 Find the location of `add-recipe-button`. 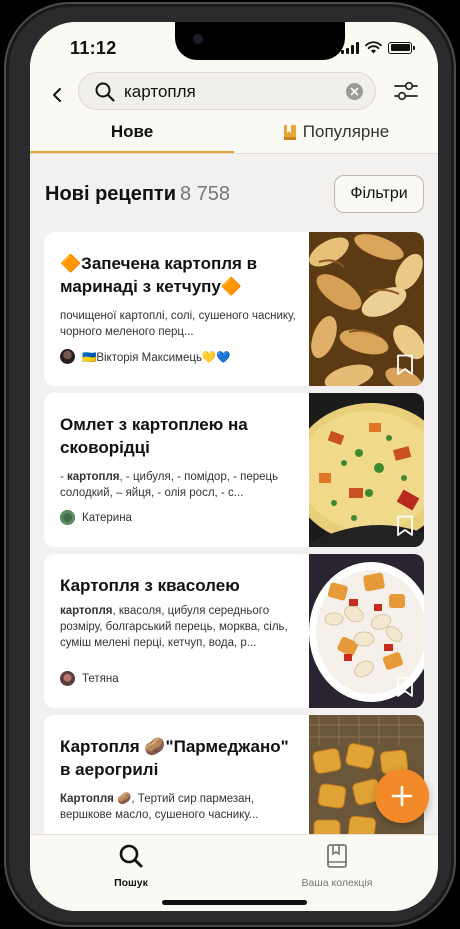

add-recipe-button is located at coordinates (402, 796).